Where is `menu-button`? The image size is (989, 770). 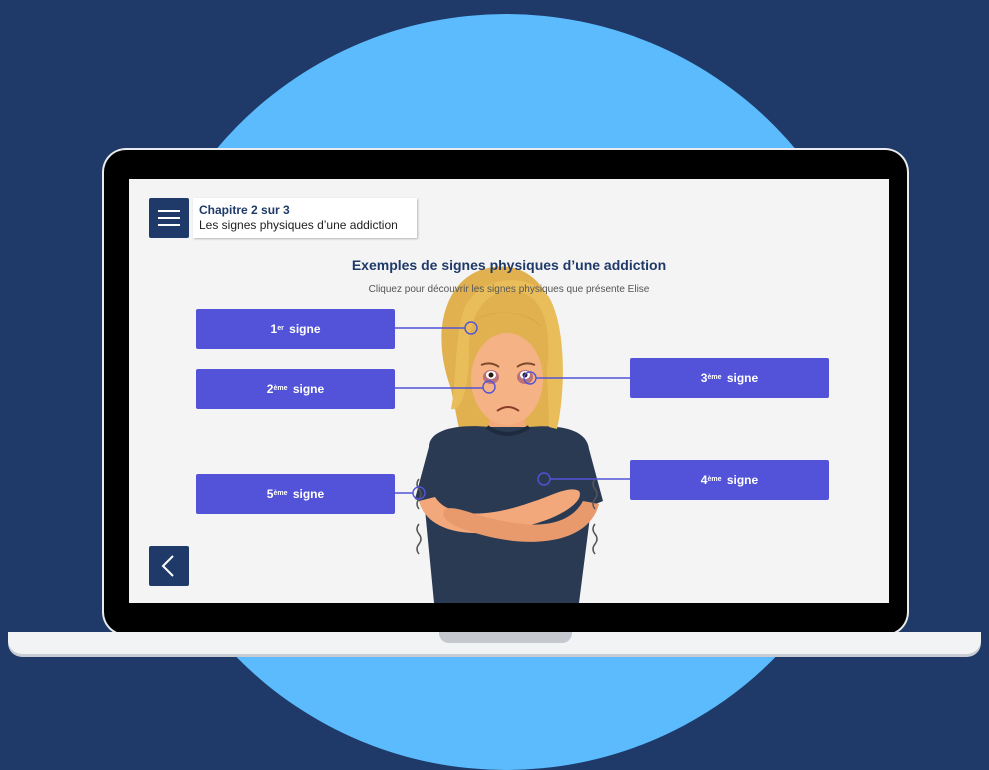
menu-button is located at coordinates (169, 218).